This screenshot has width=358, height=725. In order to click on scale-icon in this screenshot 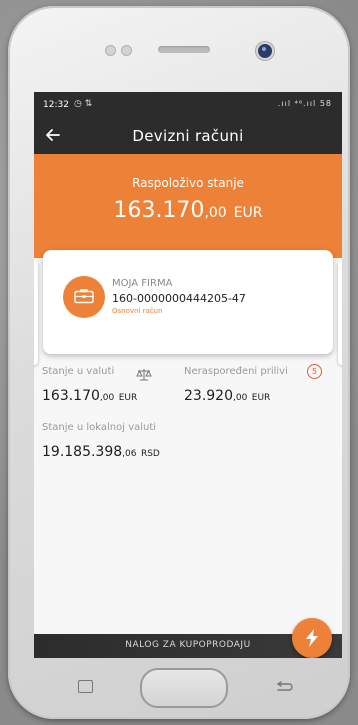, I will do `click(144, 375)`.